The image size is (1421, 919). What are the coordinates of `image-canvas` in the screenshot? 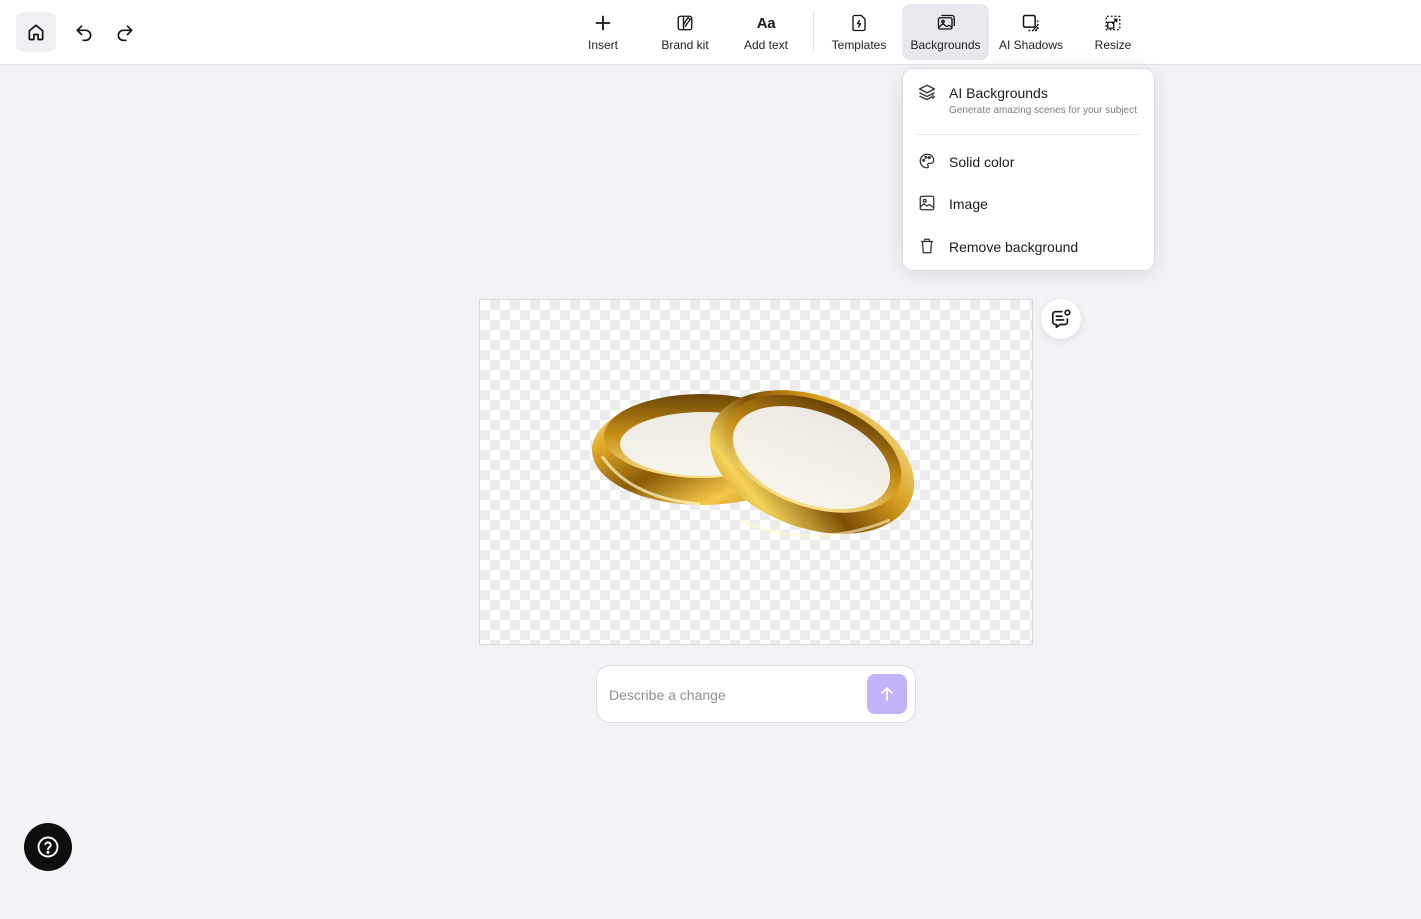 It's located at (756, 472).